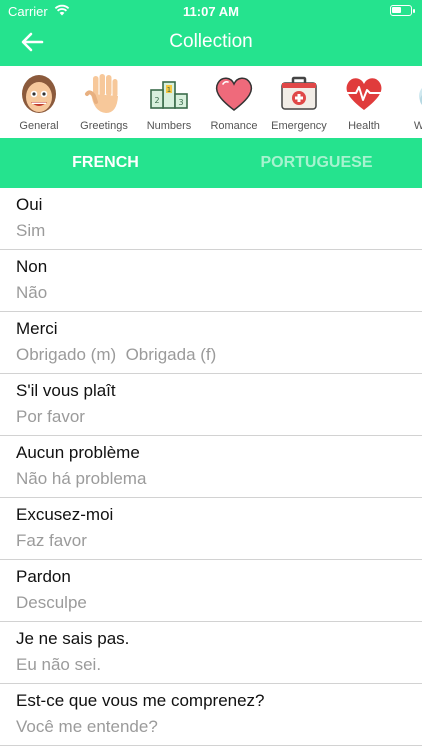 This screenshot has width=422, height=750. I want to click on phrase-french: Je ne sais pas., so click(73, 638).